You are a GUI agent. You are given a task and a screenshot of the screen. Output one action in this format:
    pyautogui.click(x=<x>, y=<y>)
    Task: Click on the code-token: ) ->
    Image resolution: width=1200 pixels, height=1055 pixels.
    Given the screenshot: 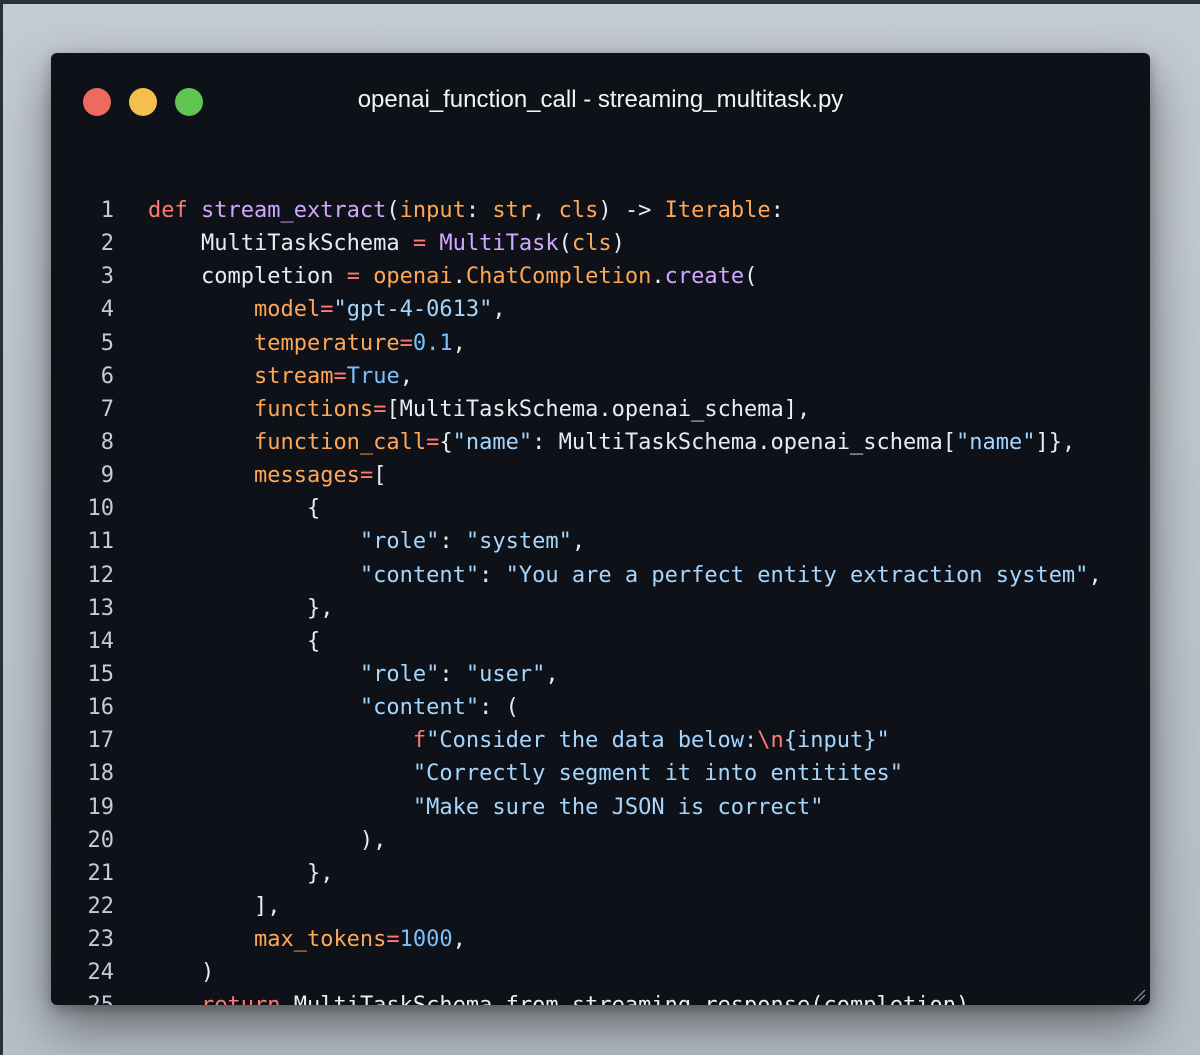 What is the action you would take?
    pyautogui.click(x=631, y=210)
    